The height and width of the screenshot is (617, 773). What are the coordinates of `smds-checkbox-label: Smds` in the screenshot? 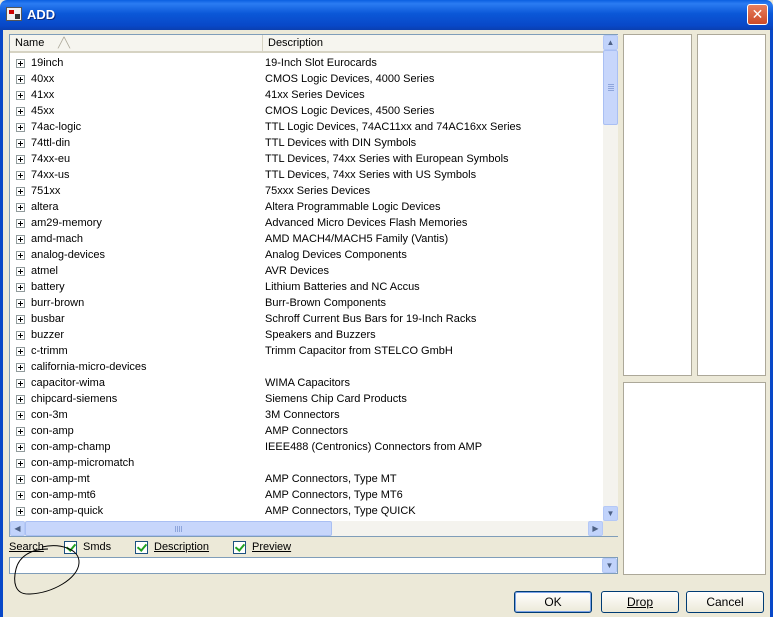 It's located at (97, 547).